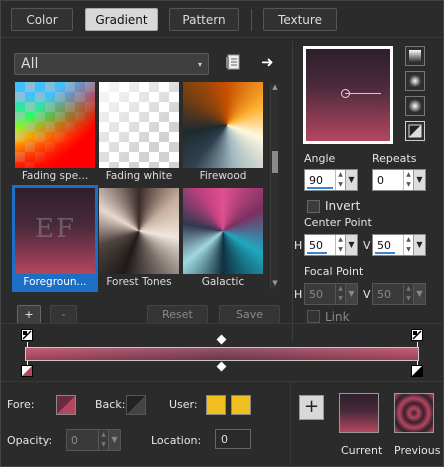 Image resolution: width=444 pixels, height=467 pixels. I want to click on tab-pattern: Pattern, so click(204, 19).